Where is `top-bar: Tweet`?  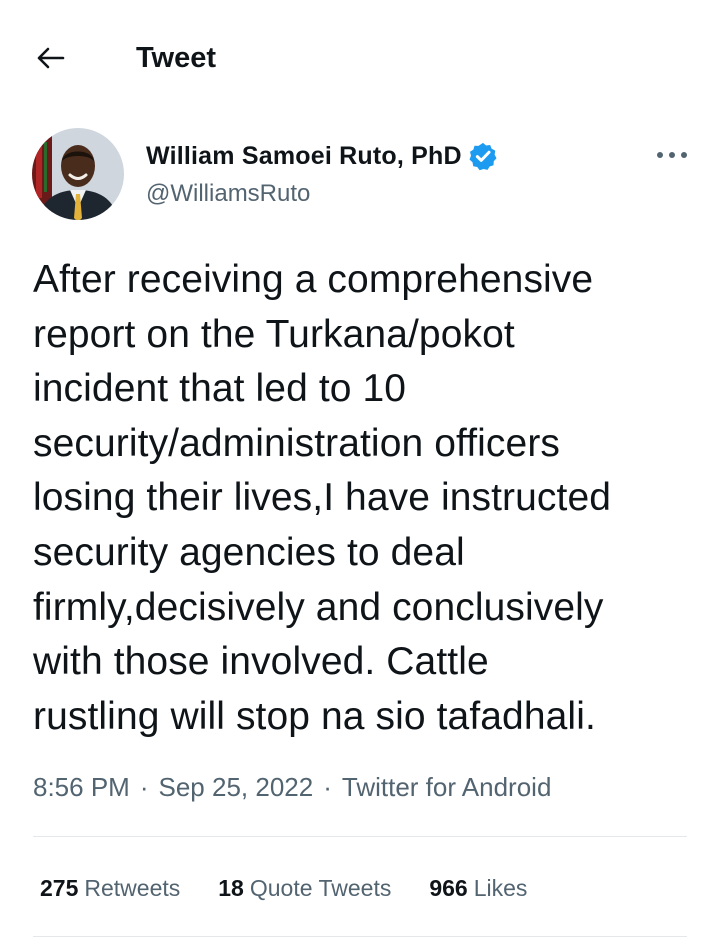
top-bar: Tweet is located at coordinates (360, 57).